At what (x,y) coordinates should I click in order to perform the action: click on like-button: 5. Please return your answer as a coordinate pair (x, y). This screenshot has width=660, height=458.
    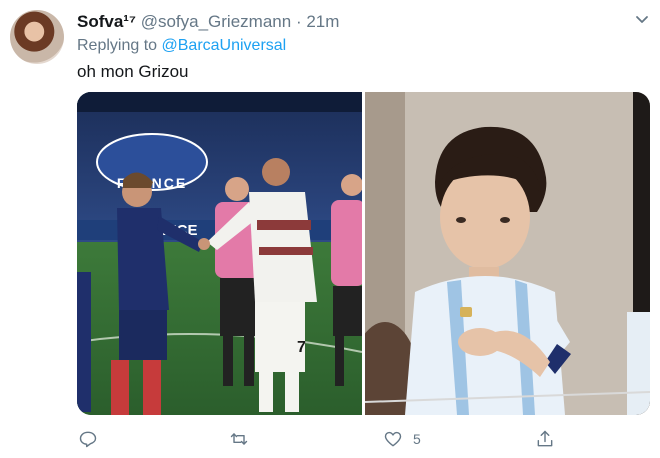
    Looking at the image, I should click on (402, 439).